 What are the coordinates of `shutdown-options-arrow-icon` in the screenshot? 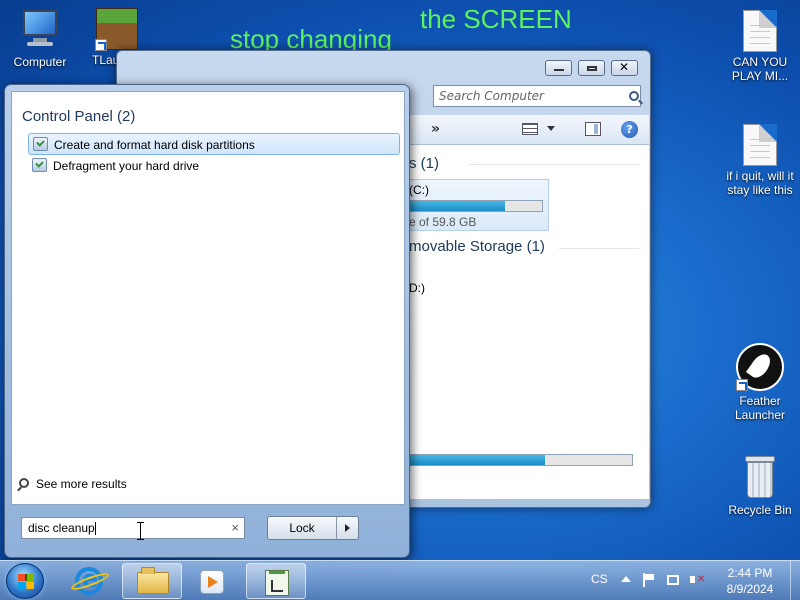 It's located at (347, 528).